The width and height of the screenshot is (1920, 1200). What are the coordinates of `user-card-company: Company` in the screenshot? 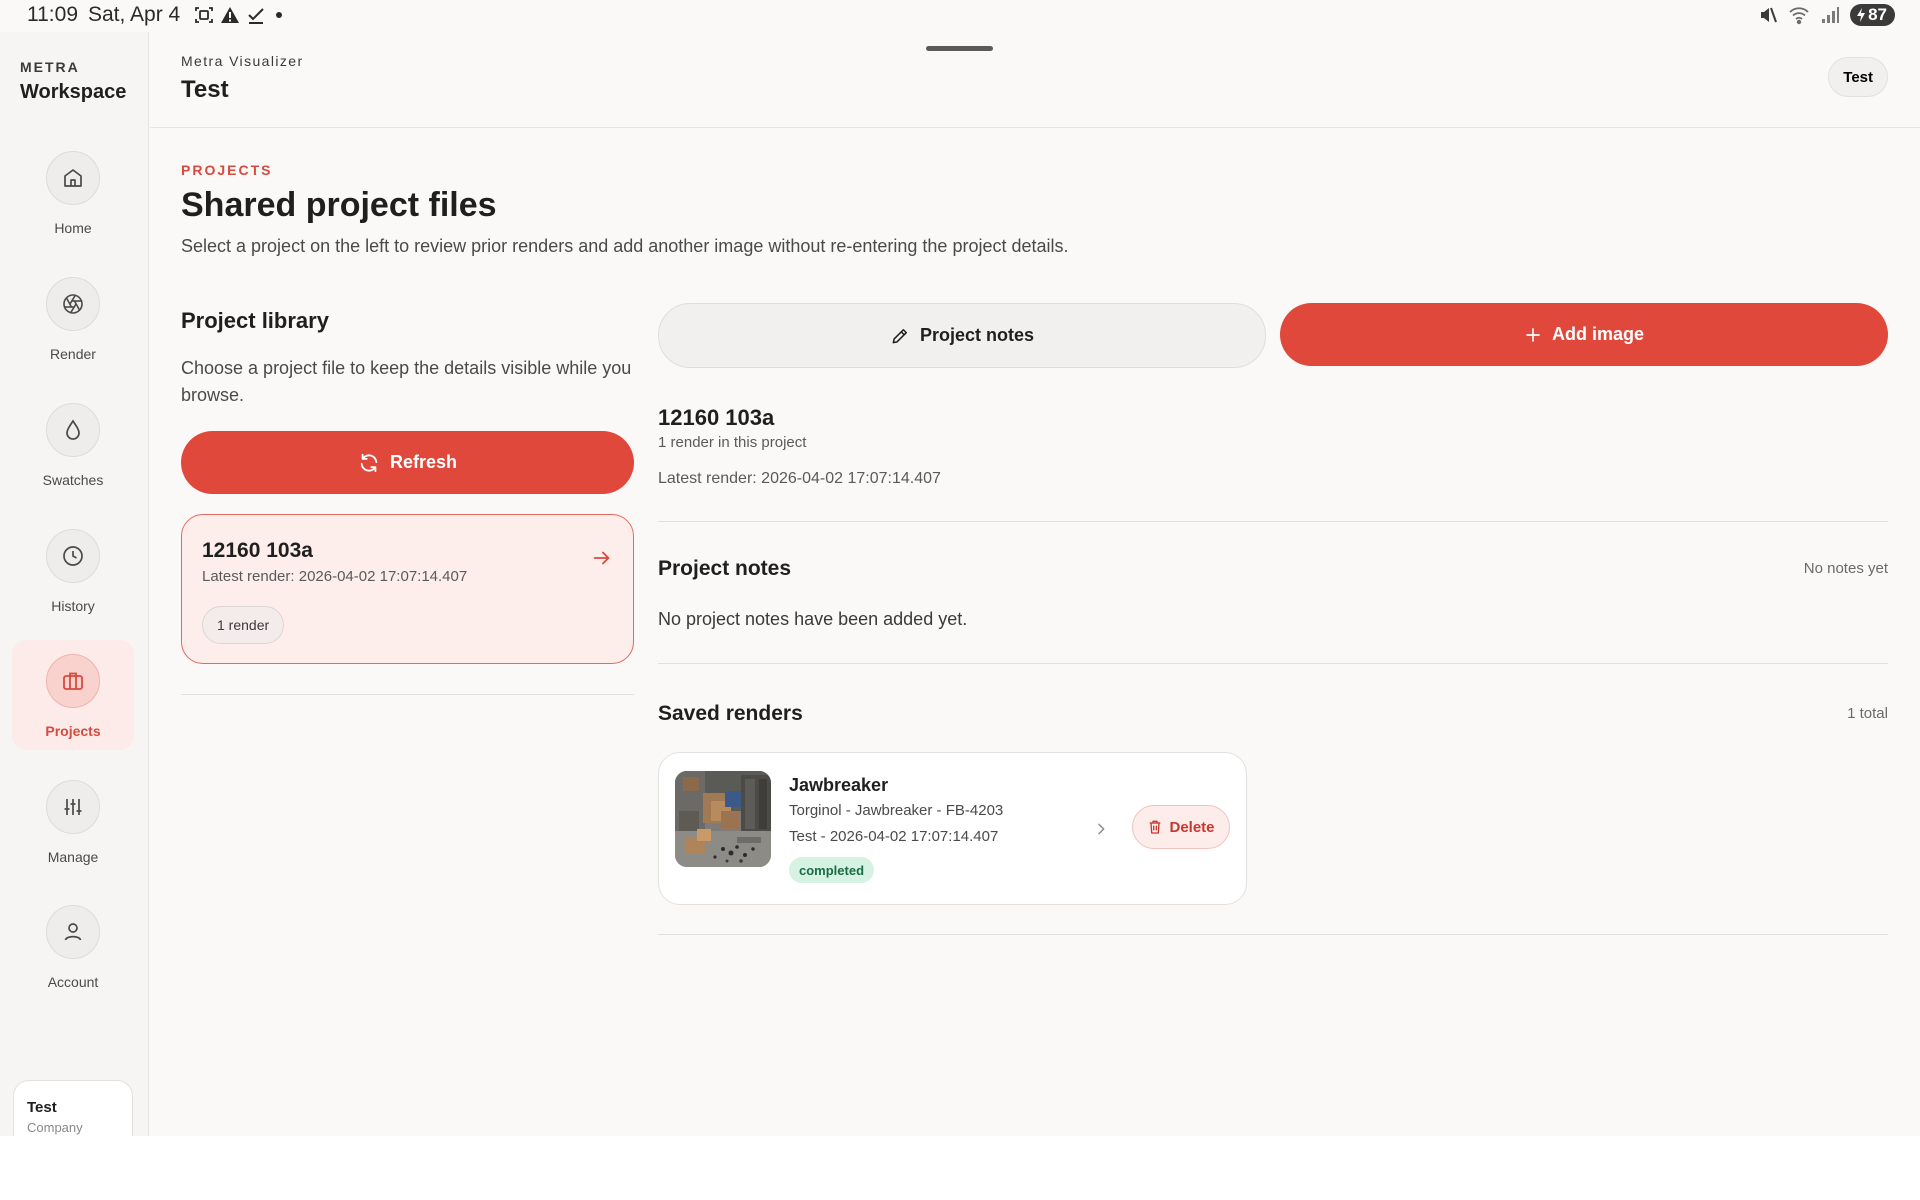 It's located at (55, 1127).